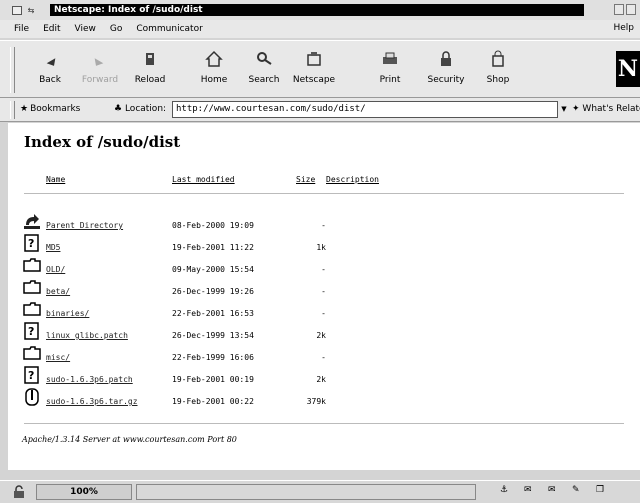  I want to click on file-link: sudo-1.6.3p6.patch, so click(89, 379).